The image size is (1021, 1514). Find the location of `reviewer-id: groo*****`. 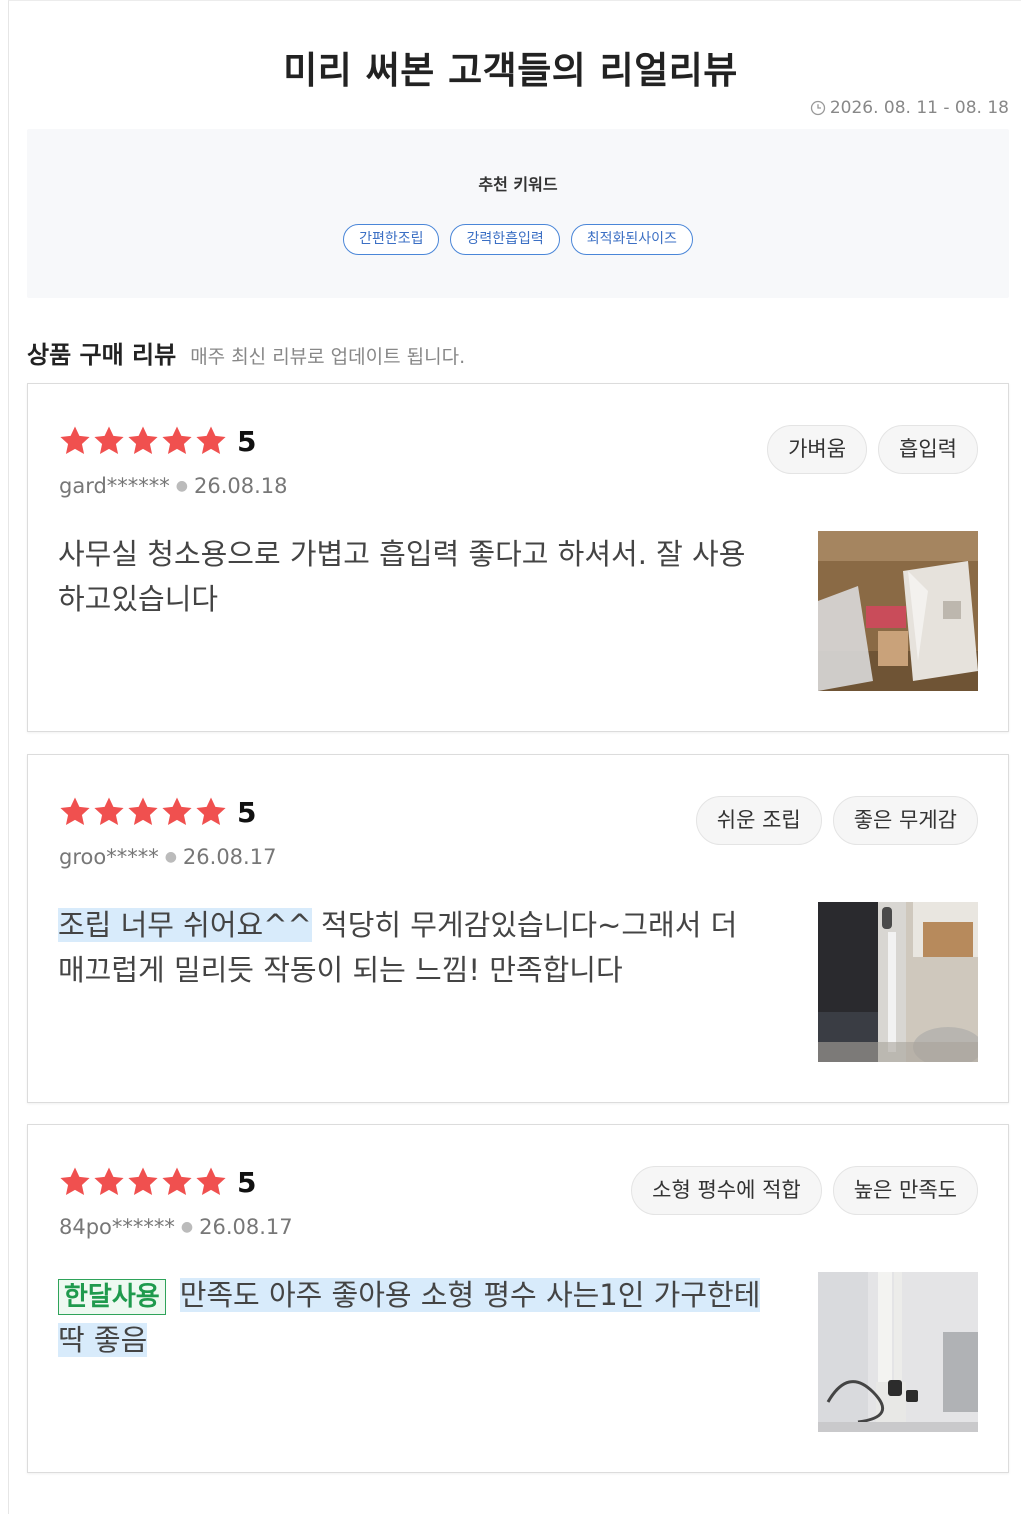

reviewer-id: groo***** is located at coordinates (109, 857).